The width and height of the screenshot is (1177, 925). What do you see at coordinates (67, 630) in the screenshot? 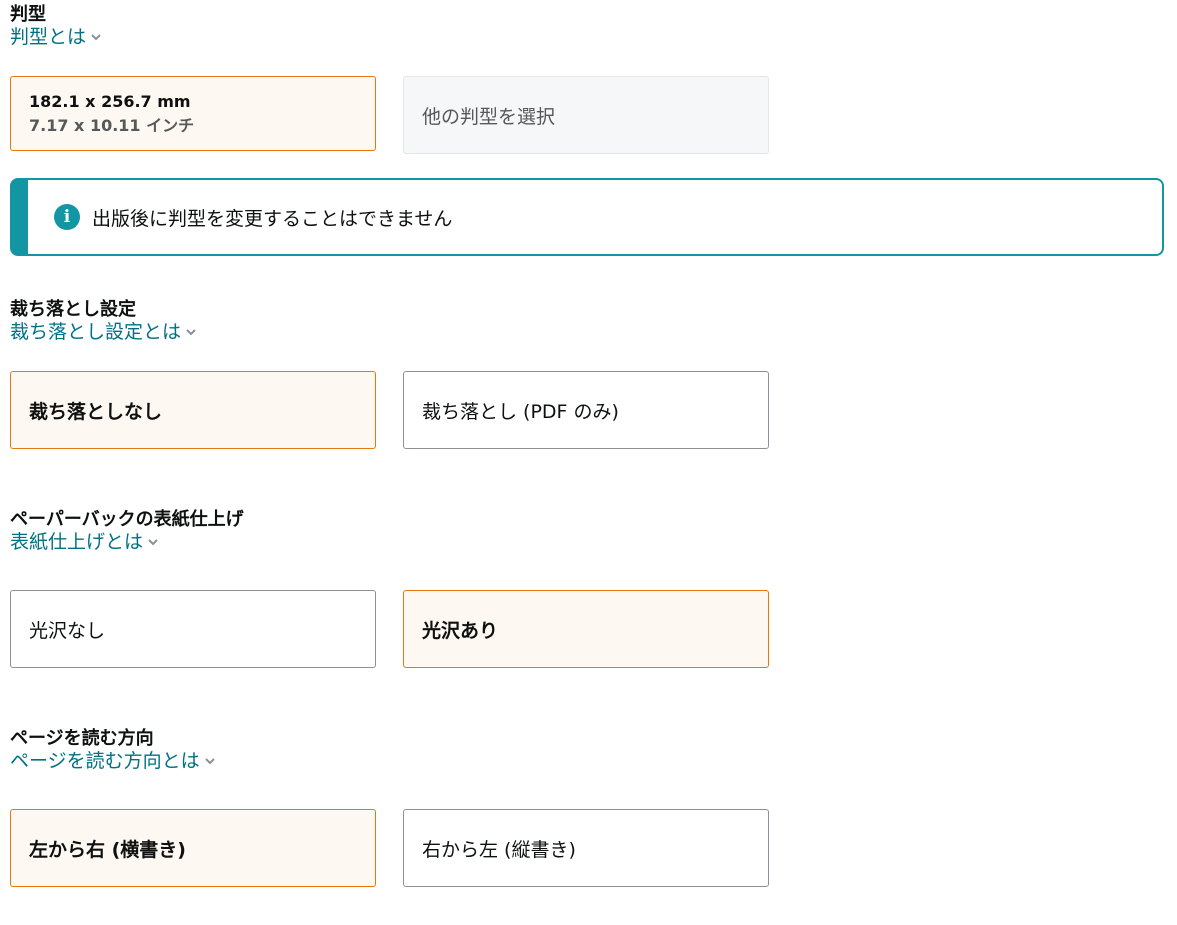
I see `cover-option-label: 光沢なし` at bounding box center [67, 630].